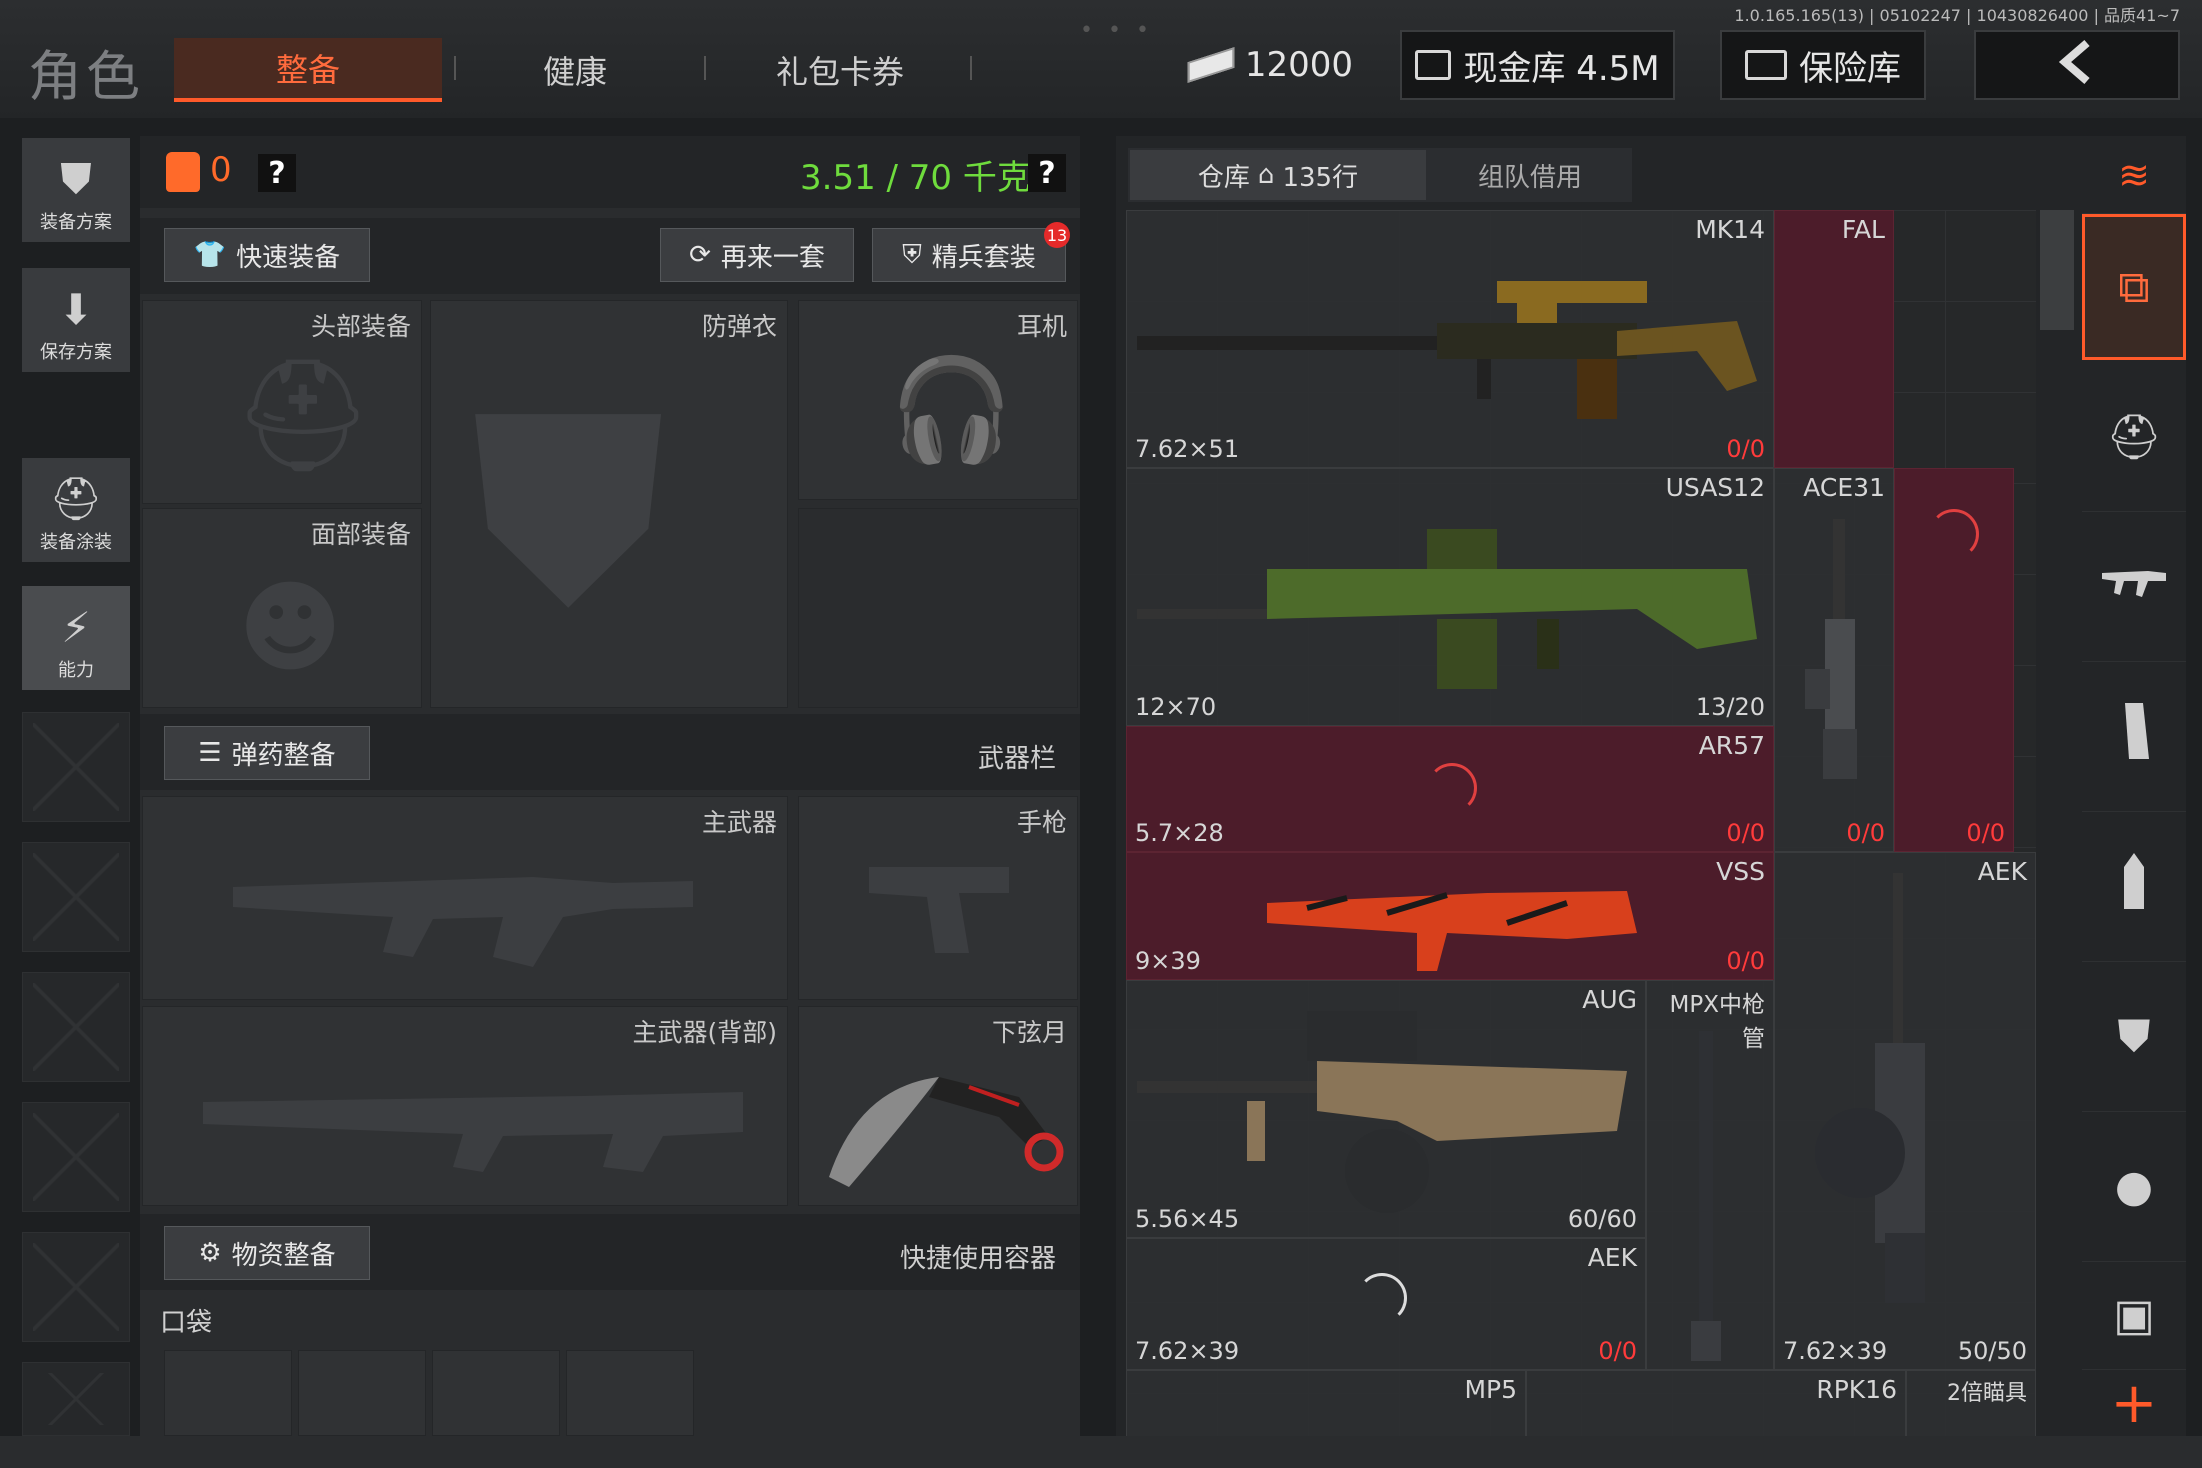 The height and width of the screenshot is (1468, 2202). Describe the element at coordinates (76, 498) in the screenshot. I see `helmet-paint-icon: ⛑` at that location.